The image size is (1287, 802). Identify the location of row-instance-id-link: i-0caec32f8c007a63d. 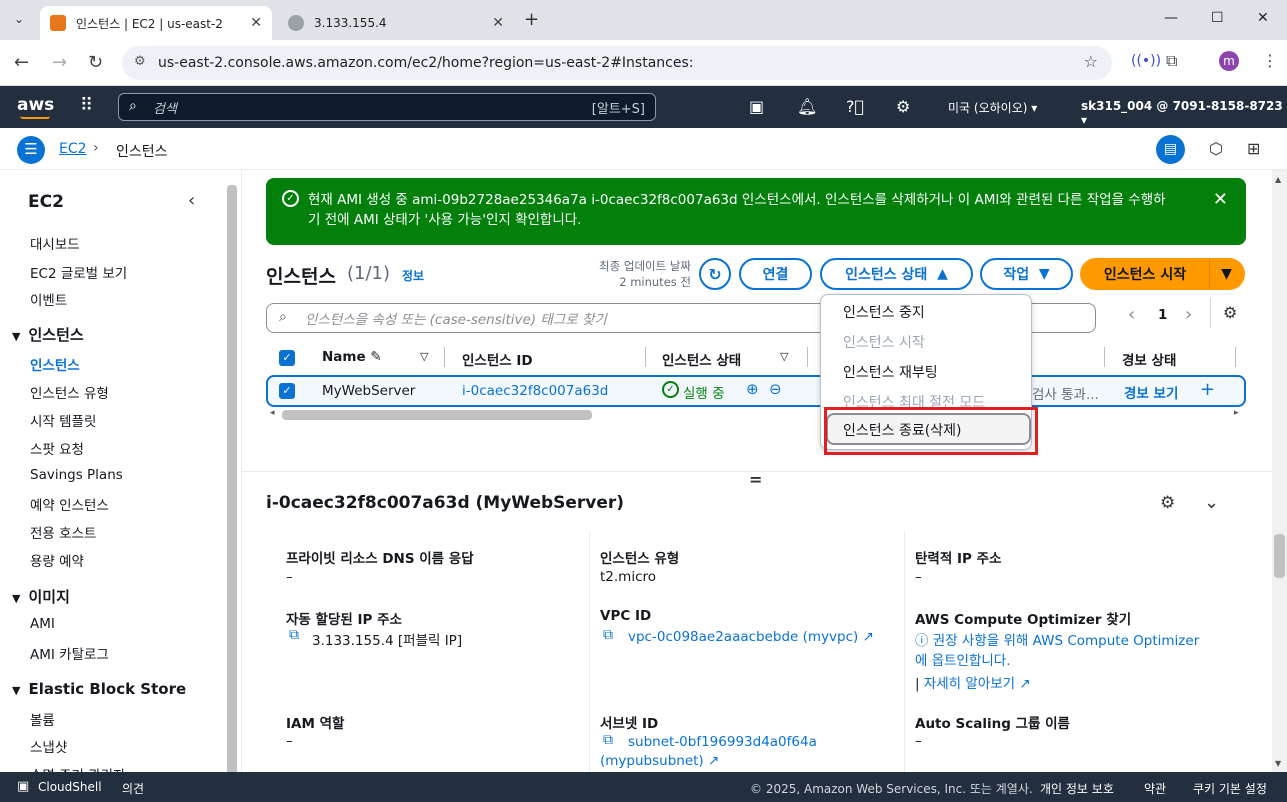
(535, 391).